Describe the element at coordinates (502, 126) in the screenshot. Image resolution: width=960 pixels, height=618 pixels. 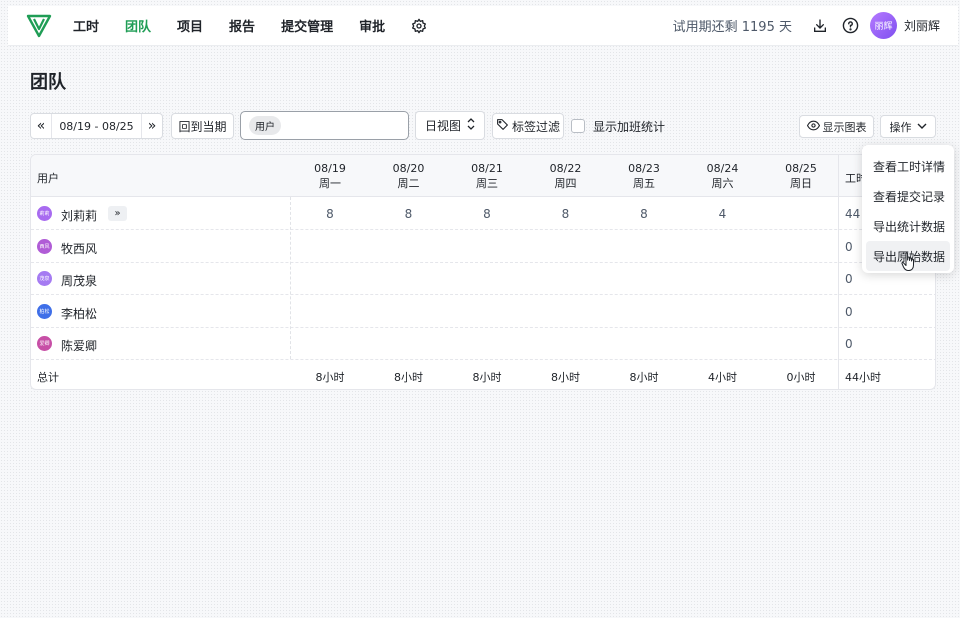
I see `tag-icon` at that location.